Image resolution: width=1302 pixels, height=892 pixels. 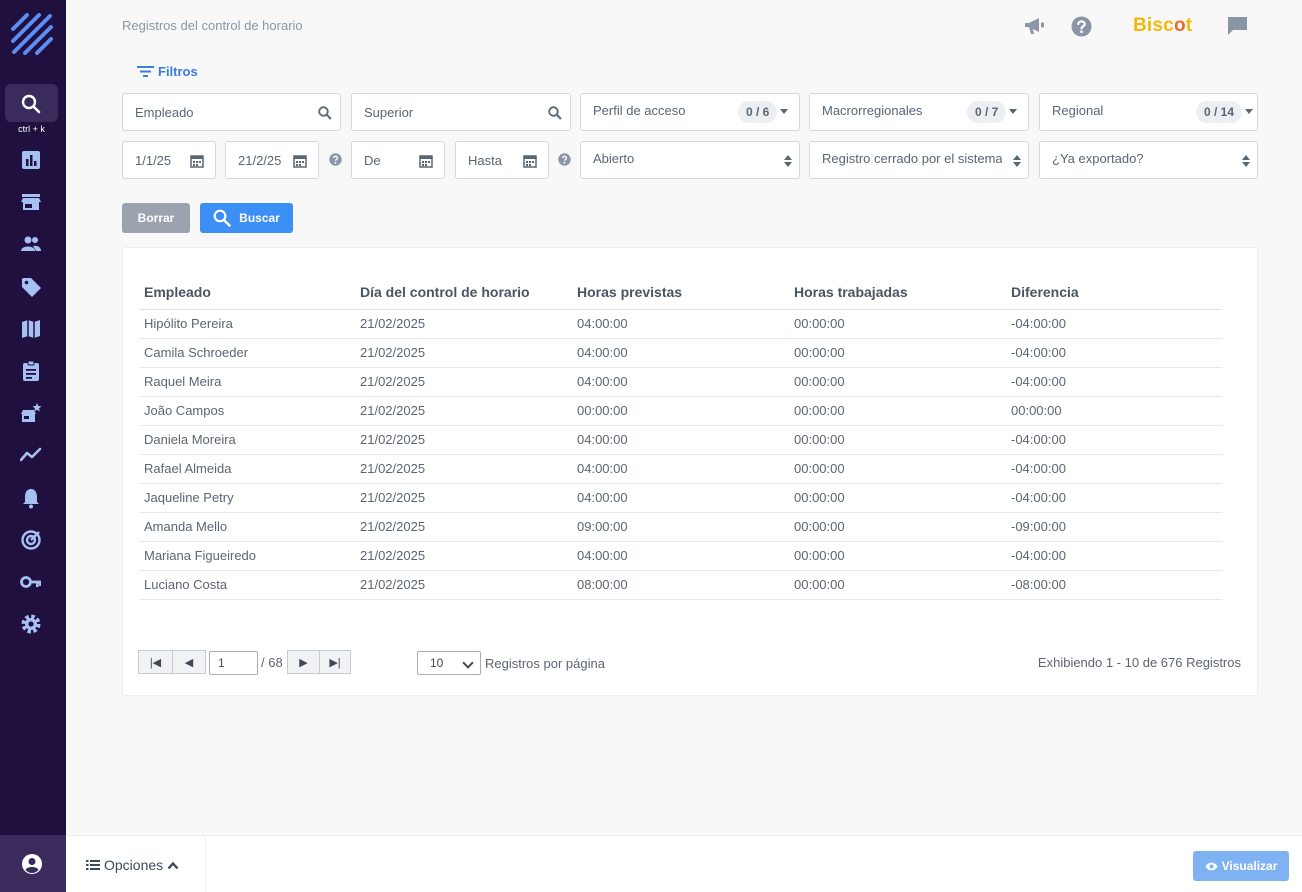 I want to click on exported-value: ¿Ya exportado?, so click(x=1098, y=158).